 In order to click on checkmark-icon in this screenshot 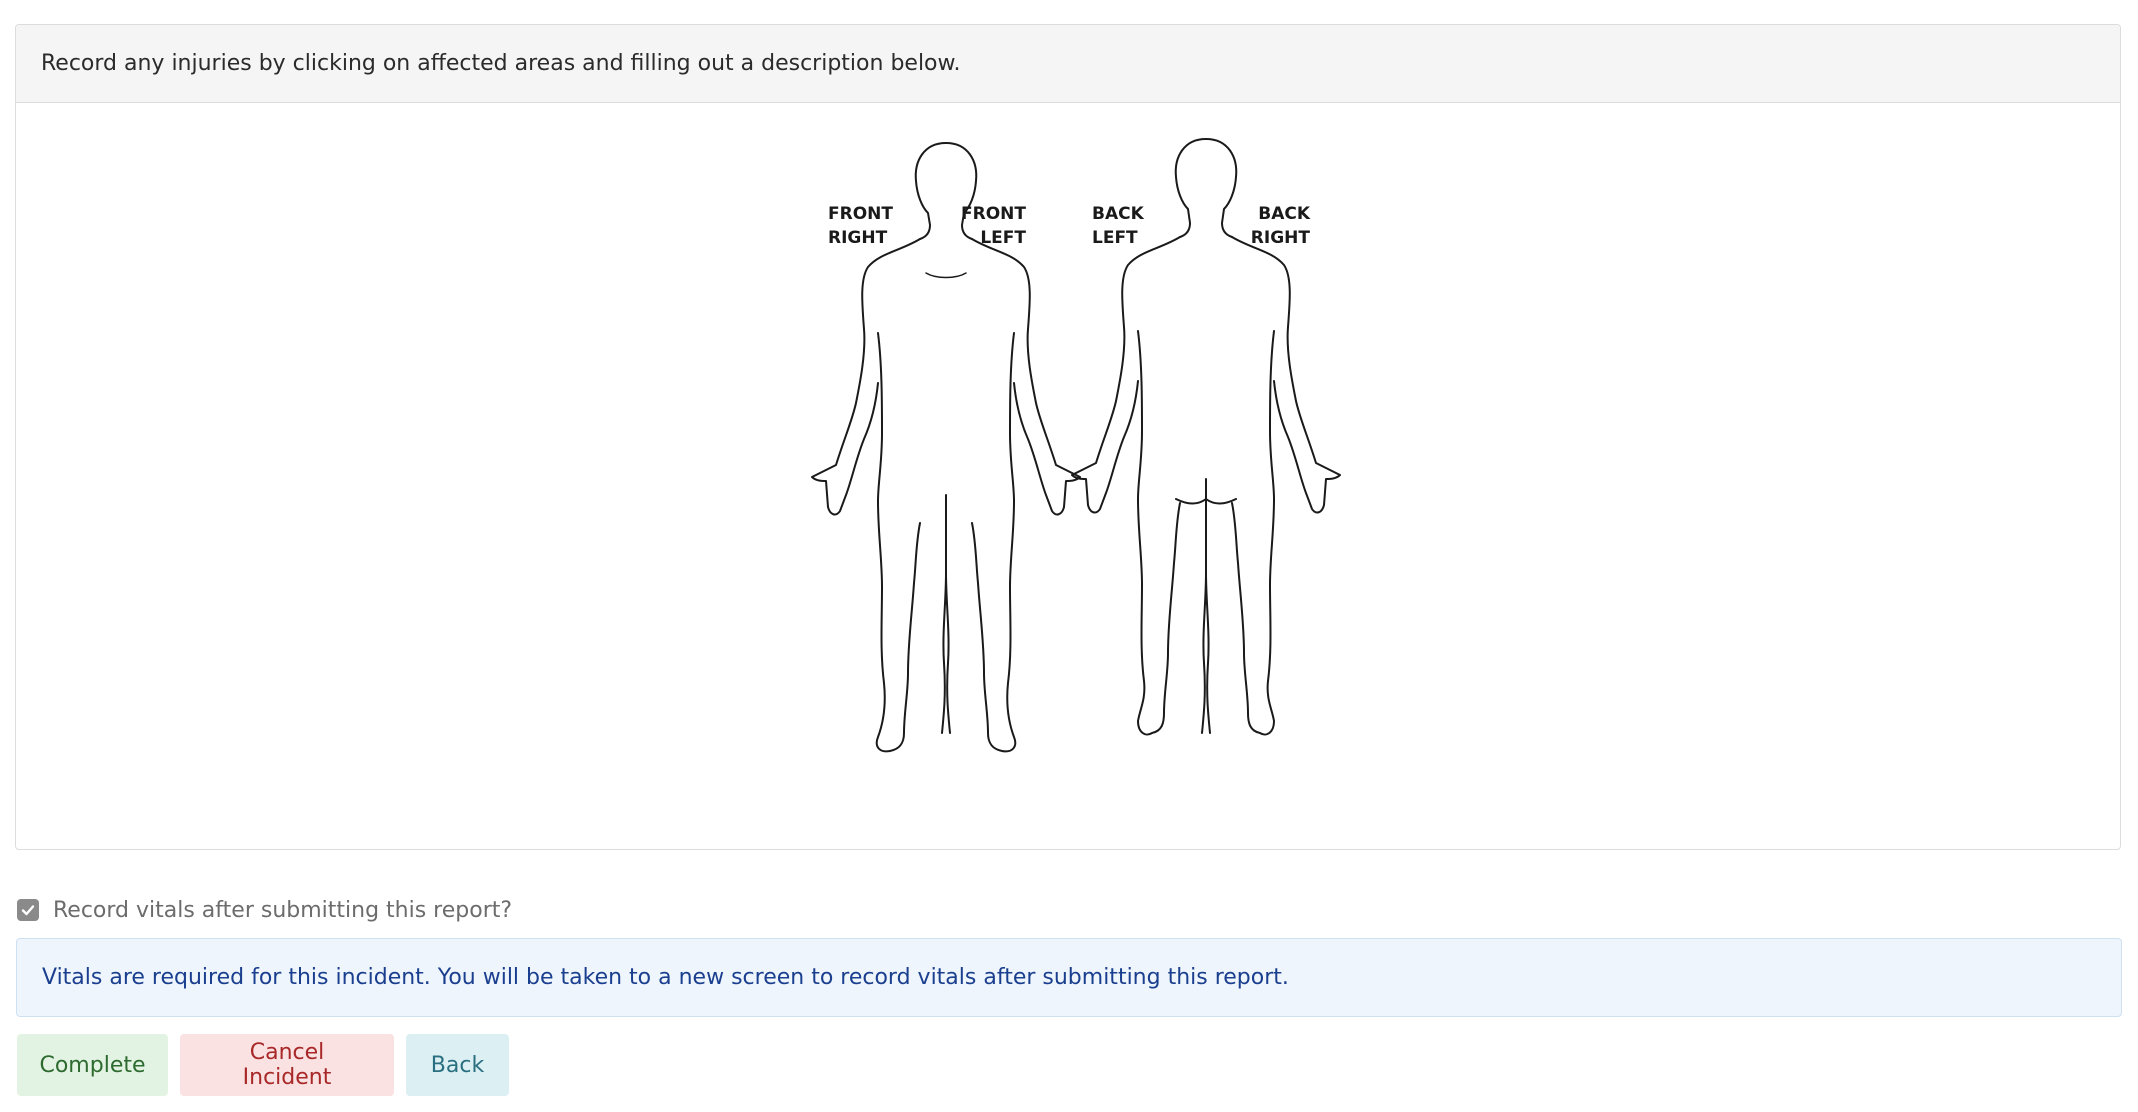, I will do `click(28, 910)`.